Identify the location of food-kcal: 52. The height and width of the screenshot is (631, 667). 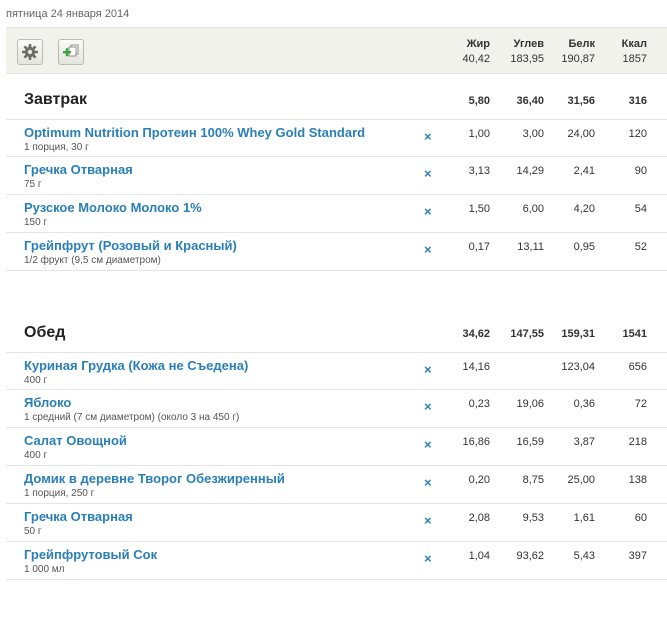
(640, 247).